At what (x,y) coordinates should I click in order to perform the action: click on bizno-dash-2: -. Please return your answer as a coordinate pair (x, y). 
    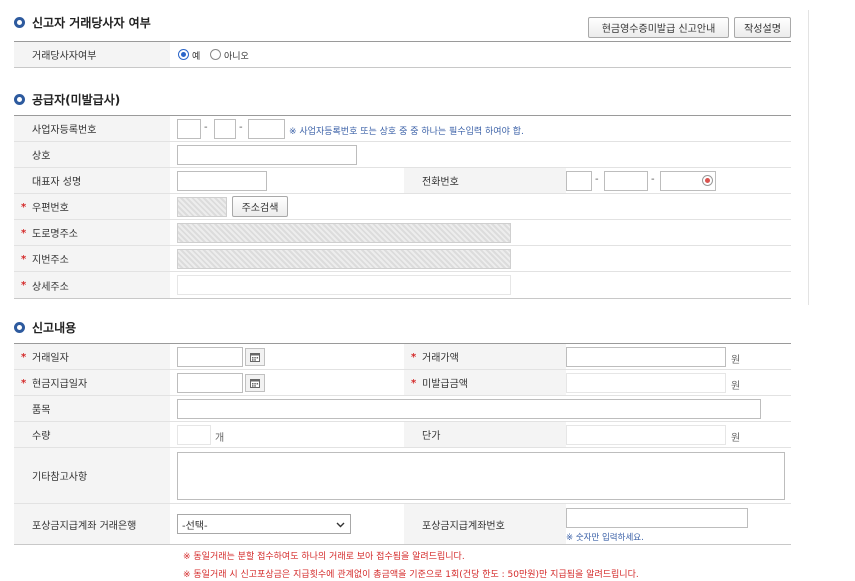
    Looking at the image, I should click on (241, 127).